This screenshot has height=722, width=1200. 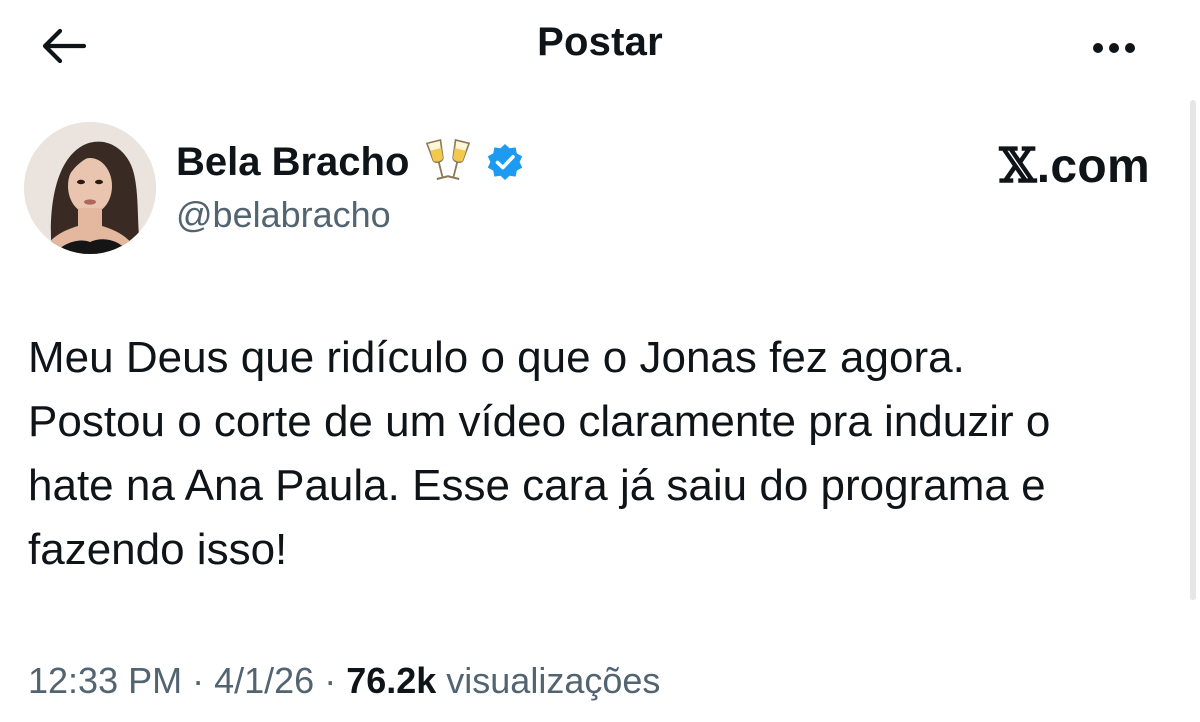 I want to click on post-header: Postar, so click(x=600, y=45).